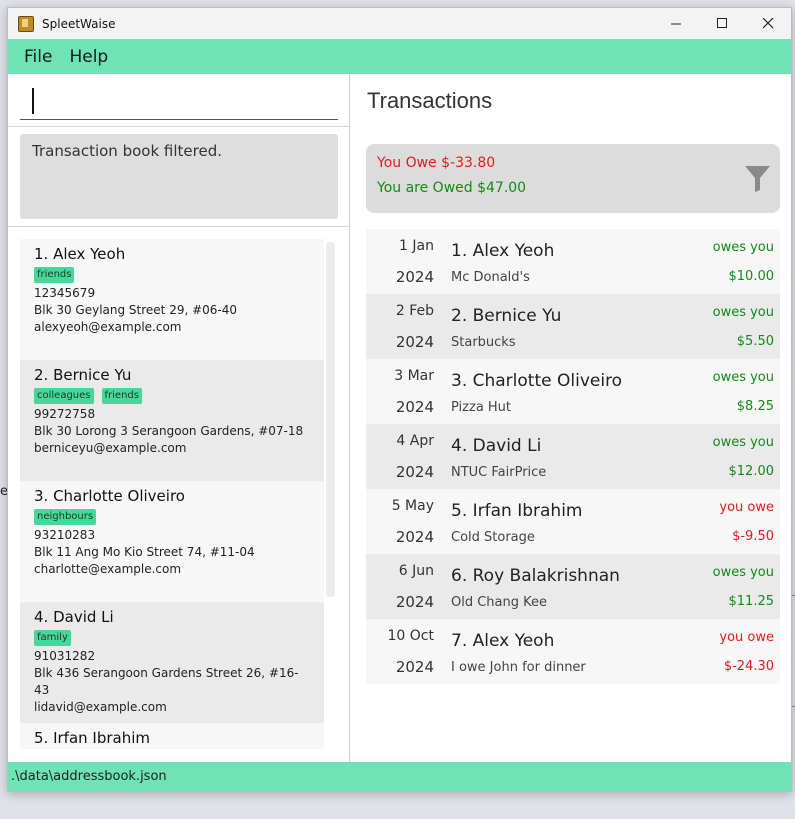 This screenshot has height=819, width=795. I want to click on transaction-description: Cold Storage, so click(493, 537).